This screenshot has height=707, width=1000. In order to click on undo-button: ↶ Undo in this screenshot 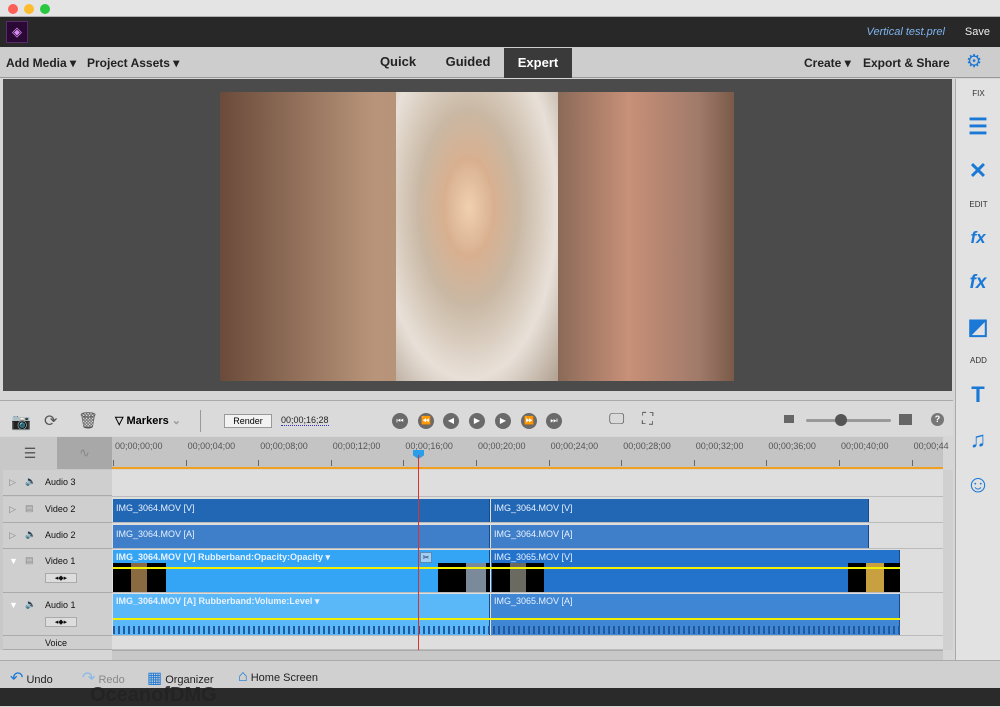, I will do `click(31, 678)`.